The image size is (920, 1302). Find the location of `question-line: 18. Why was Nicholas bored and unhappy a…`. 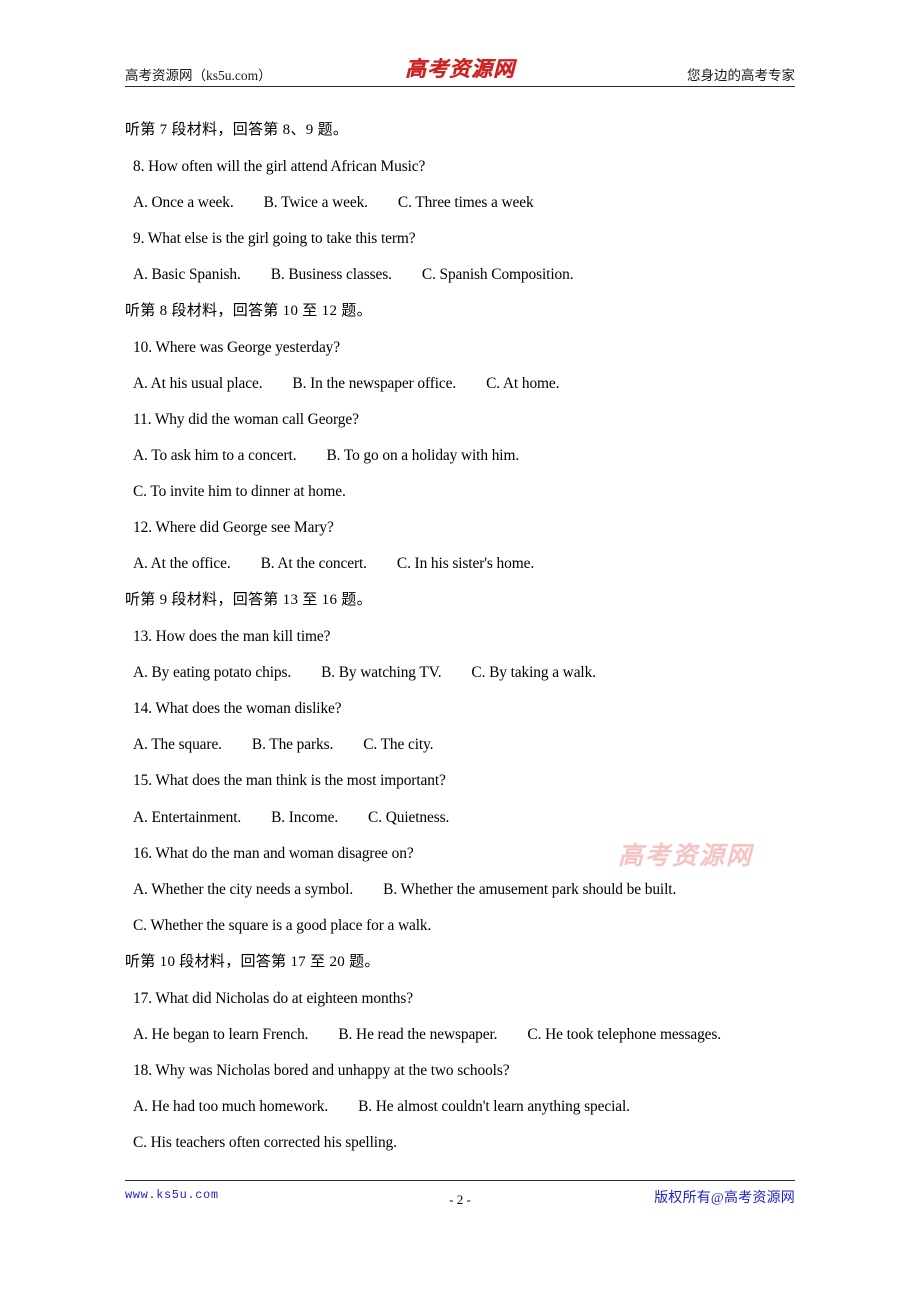

question-line: 18. Why was Nicholas bored and unhappy a… is located at coordinates (321, 1070).